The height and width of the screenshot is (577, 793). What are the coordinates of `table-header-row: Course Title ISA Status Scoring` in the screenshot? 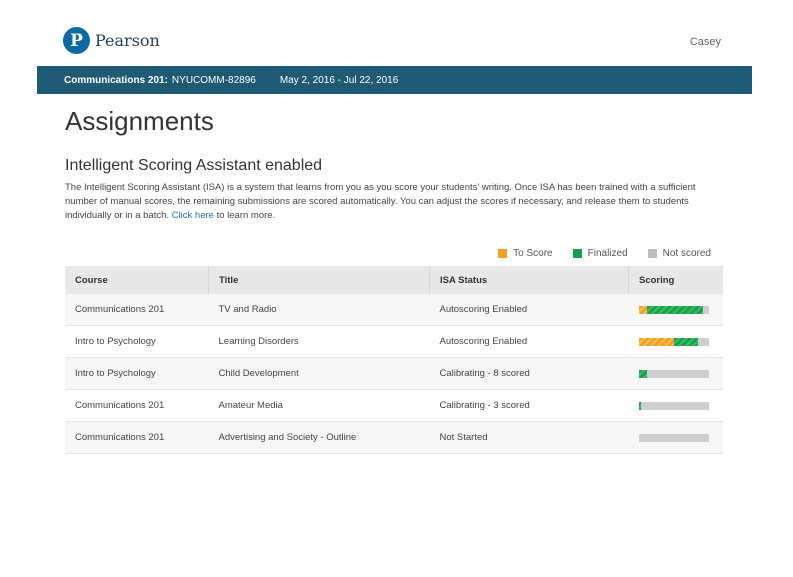 It's located at (394, 280).